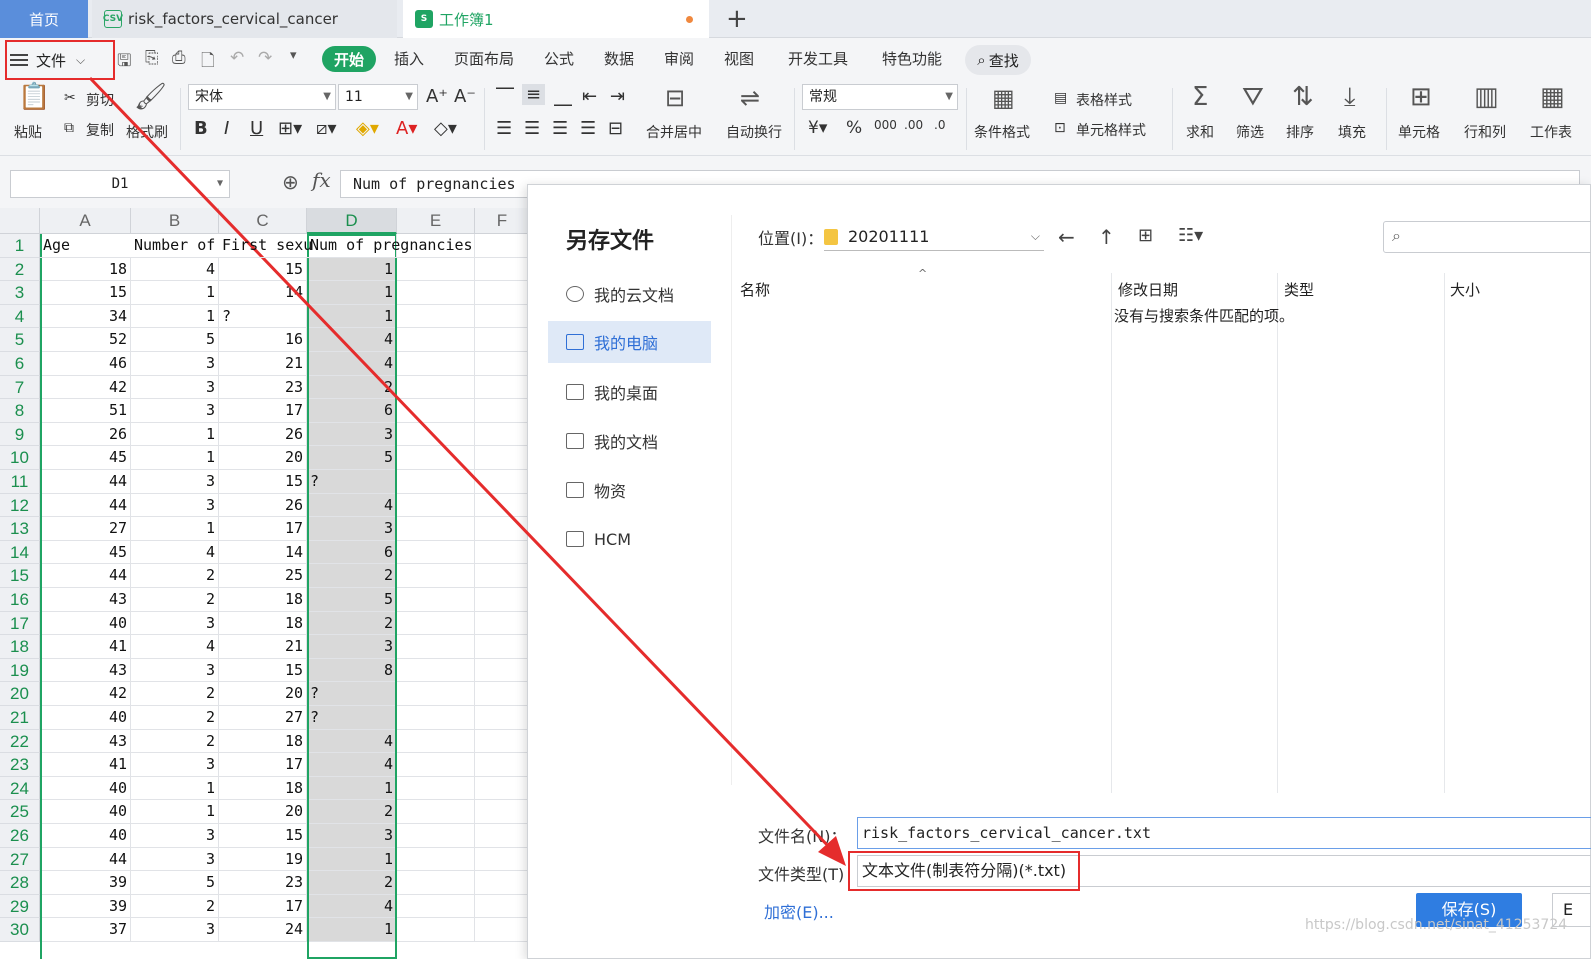 The image size is (1591, 959). Describe the element at coordinates (1436, 925) in the screenshot. I see `watermark: https://blog.csdn.net/sinat_41253724` at that location.